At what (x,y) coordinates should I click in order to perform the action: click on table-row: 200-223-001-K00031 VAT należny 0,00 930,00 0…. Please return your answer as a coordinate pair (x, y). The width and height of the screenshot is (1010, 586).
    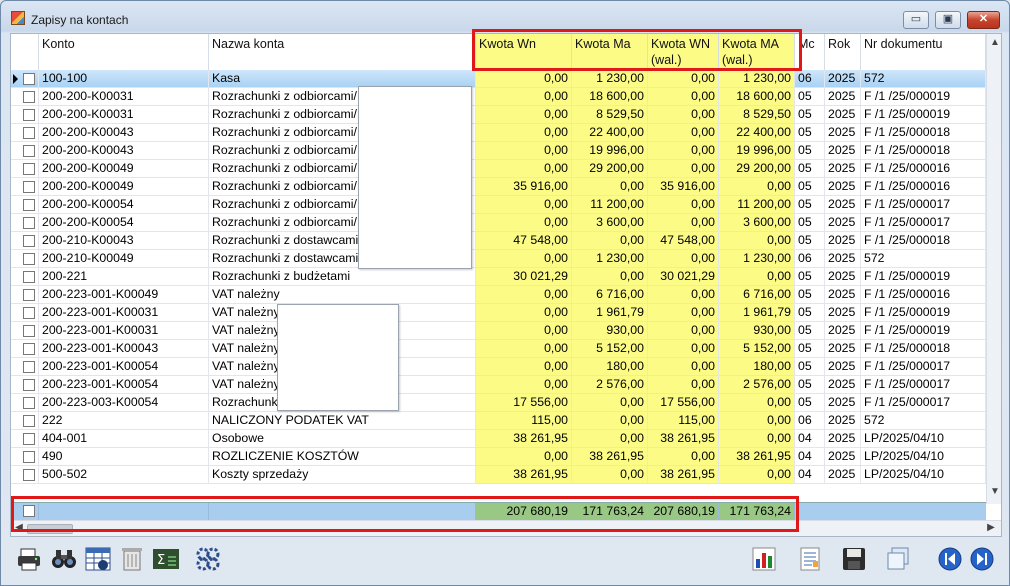
    Looking at the image, I should click on (498, 331).